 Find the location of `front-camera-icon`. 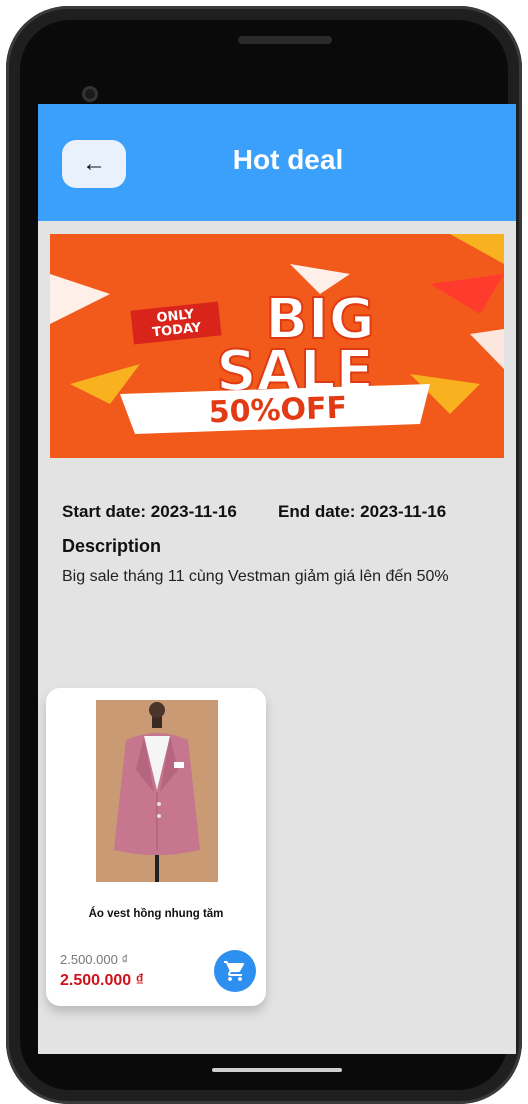

front-camera-icon is located at coordinates (90, 94).